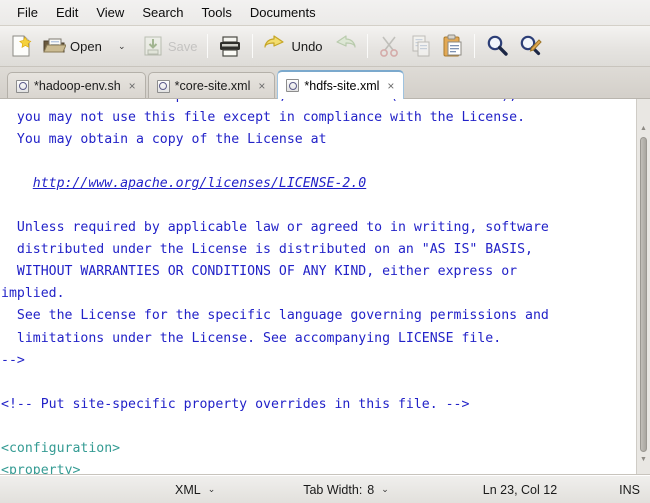 This screenshot has height=503, width=650. What do you see at coordinates (86, 46) in the screenshot?
I see `open-button-label: Open` at bounding box center [86, 46].